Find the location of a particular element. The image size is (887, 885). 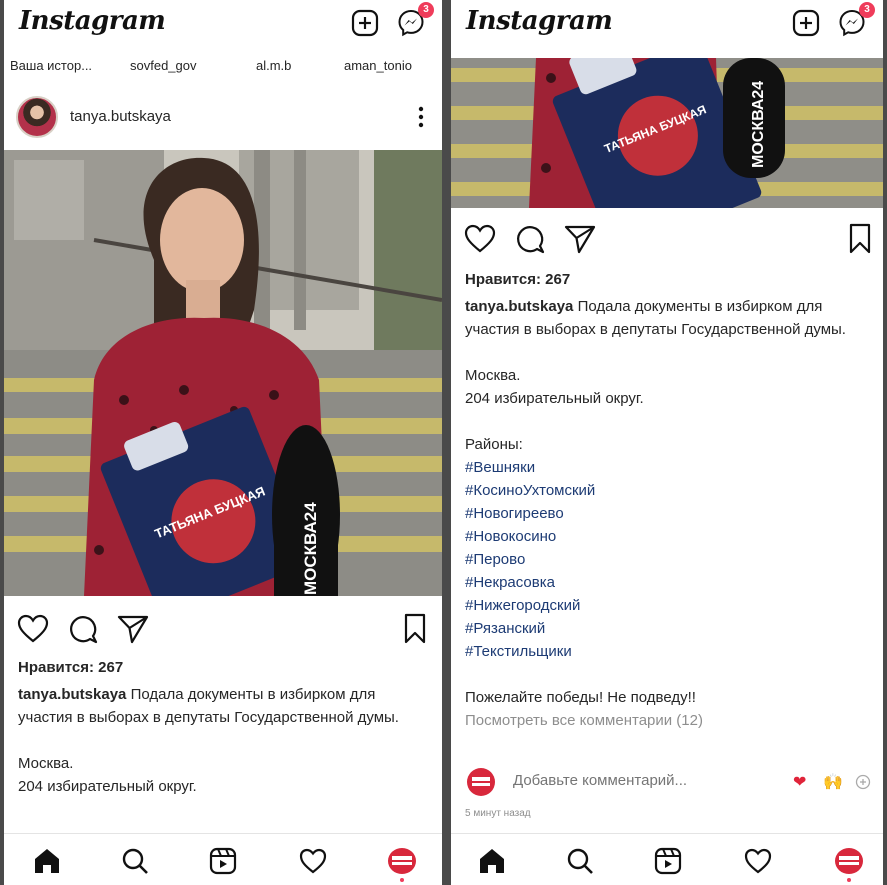

hashtag-link: #Перово is located at coordinates (669, 559).